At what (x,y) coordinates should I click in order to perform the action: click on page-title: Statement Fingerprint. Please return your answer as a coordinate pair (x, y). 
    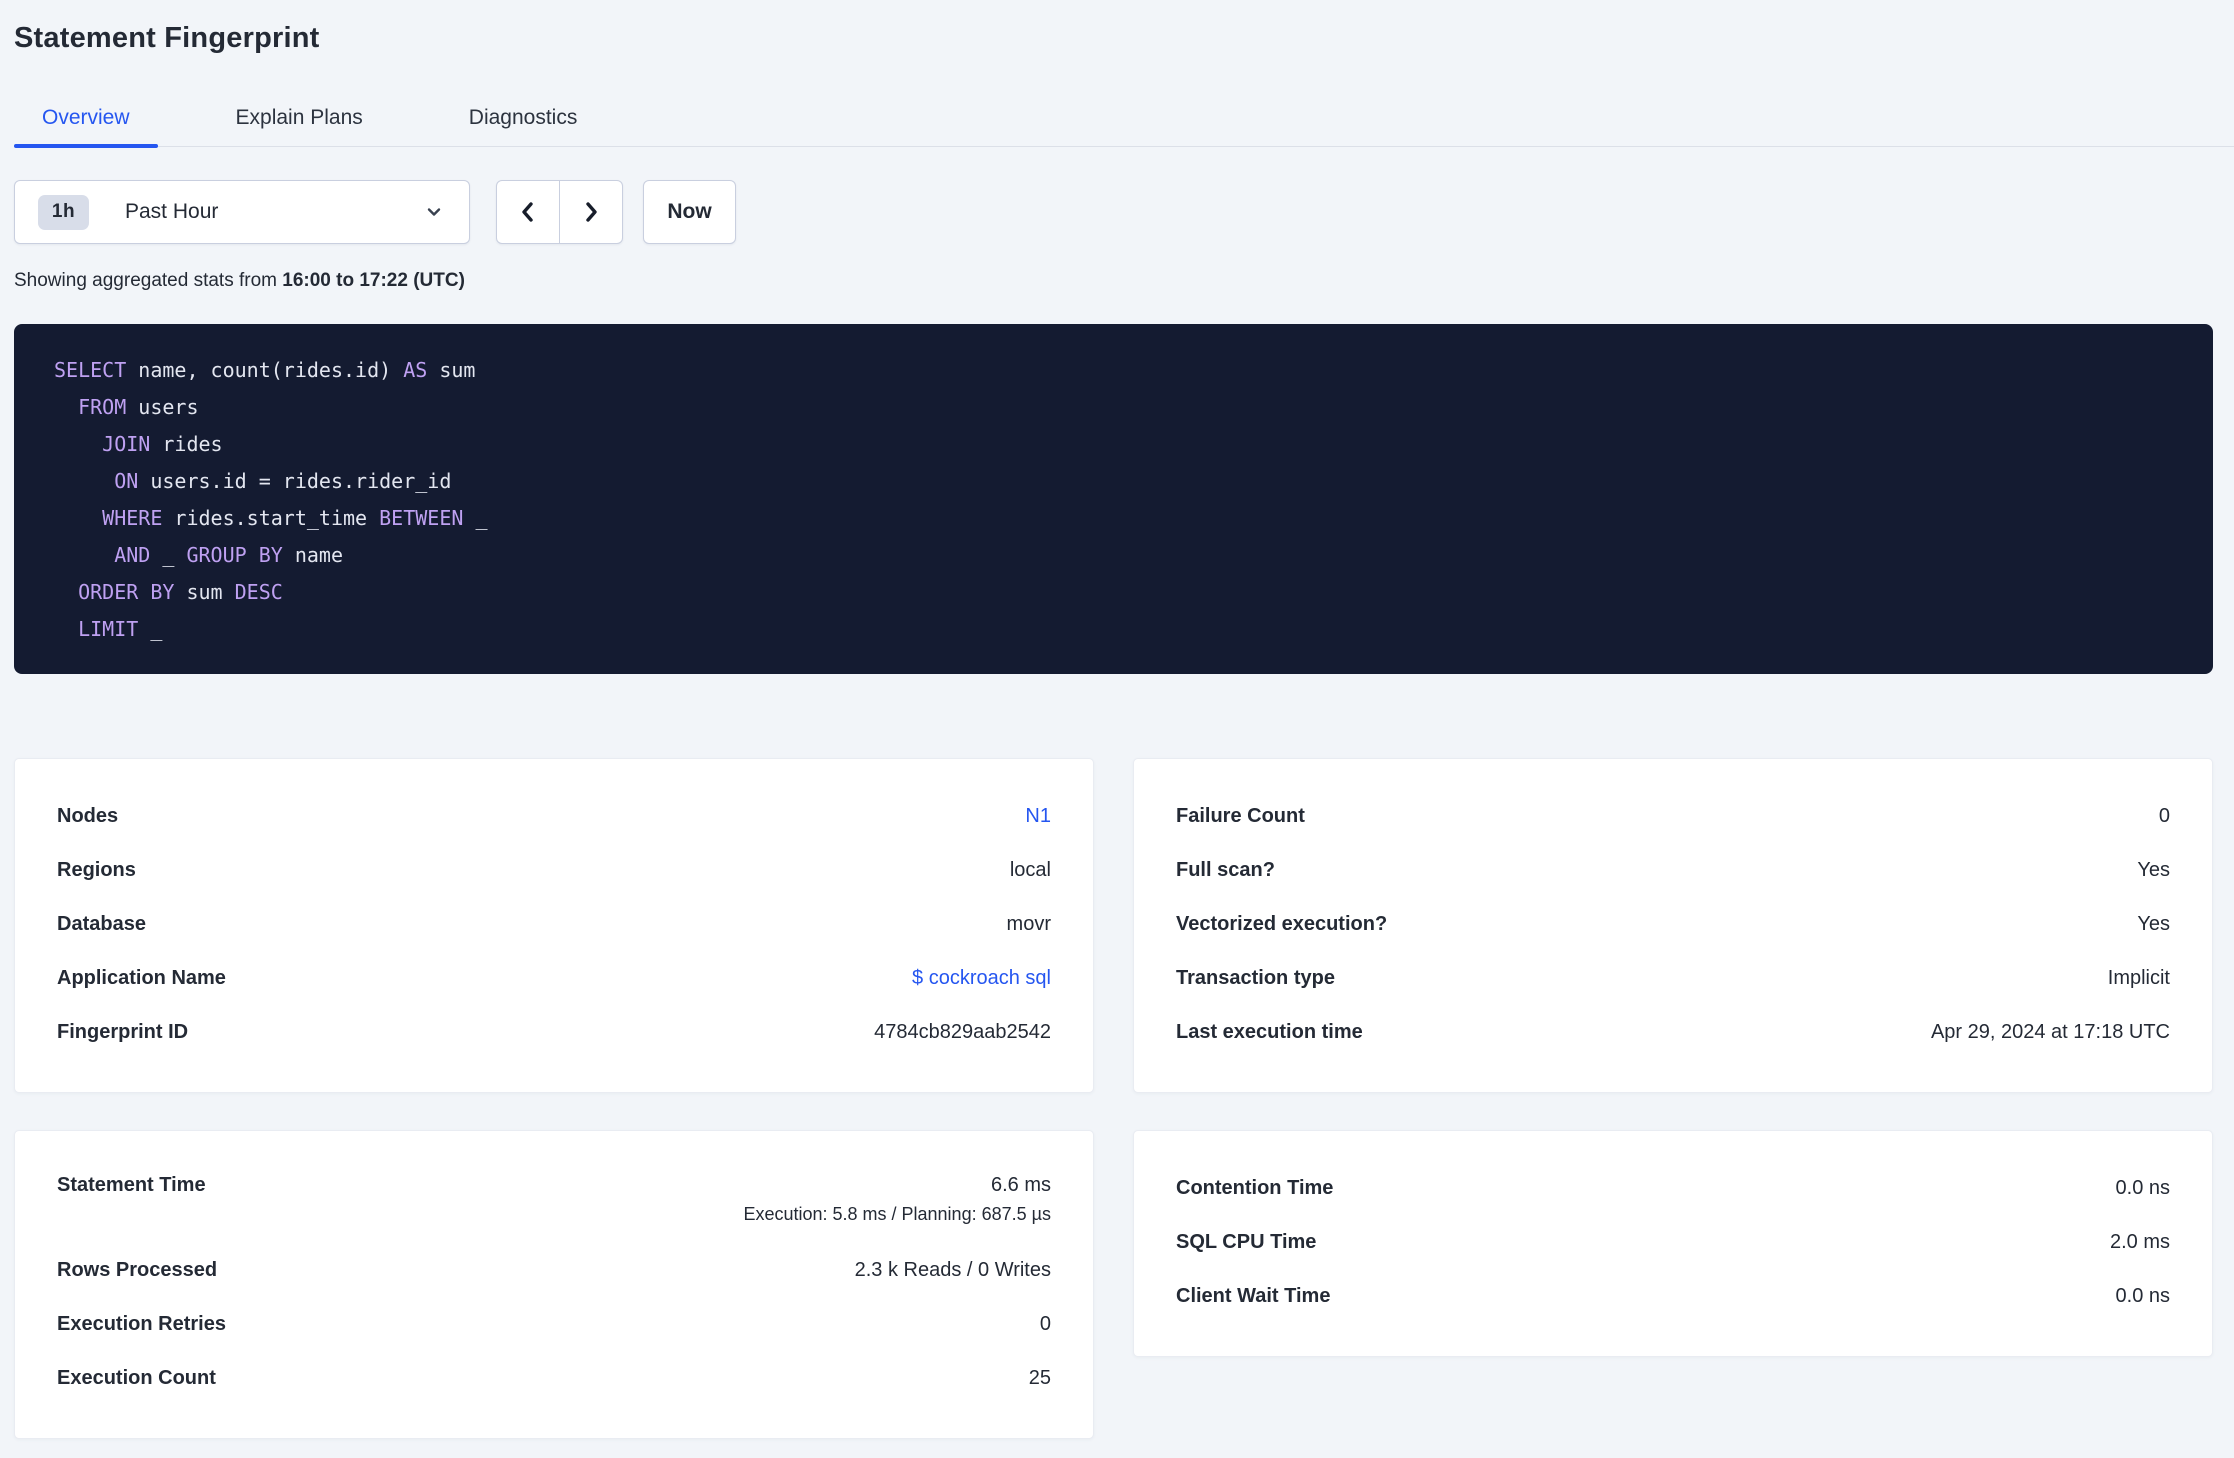
    Looking at the image, I should click on (167, 38).